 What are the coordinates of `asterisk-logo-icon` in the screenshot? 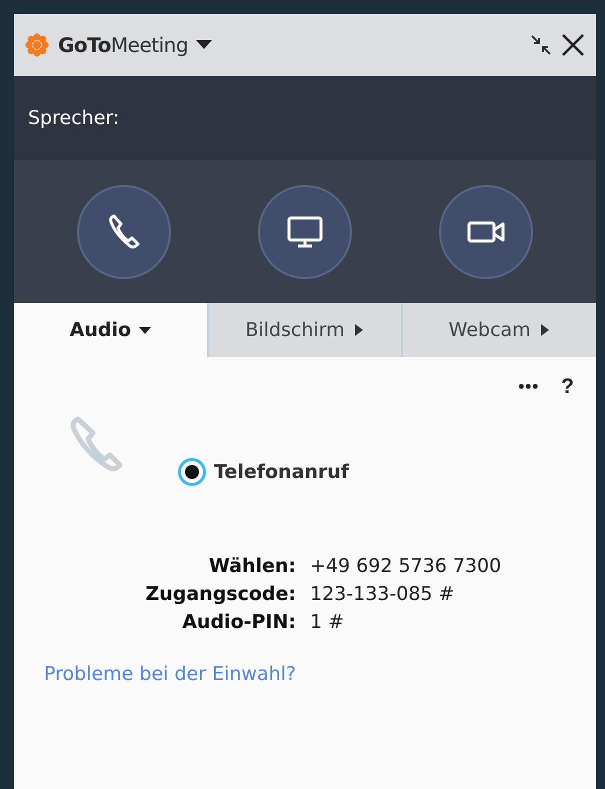 It's located at (37, 45).